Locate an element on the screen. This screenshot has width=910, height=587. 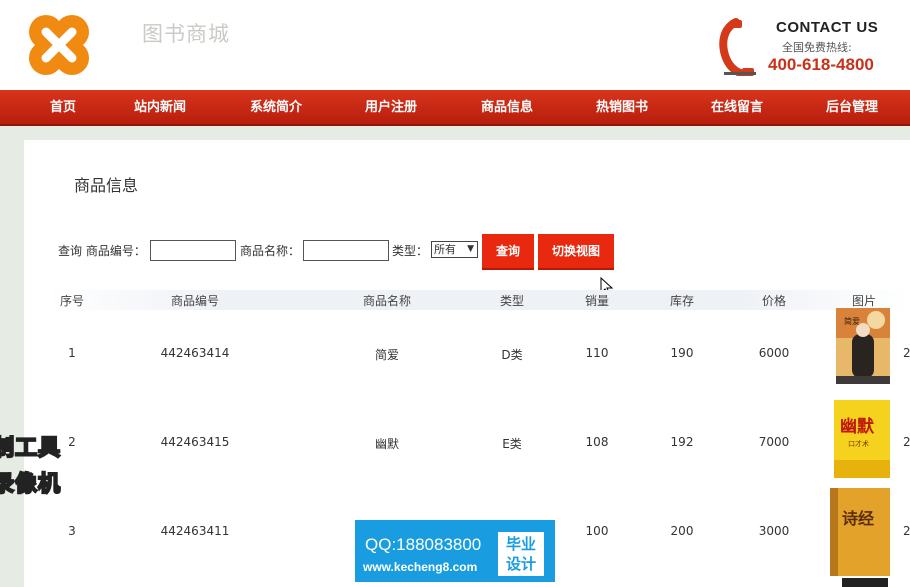
book-cover-image-partial is located at coordinates (865, 582).